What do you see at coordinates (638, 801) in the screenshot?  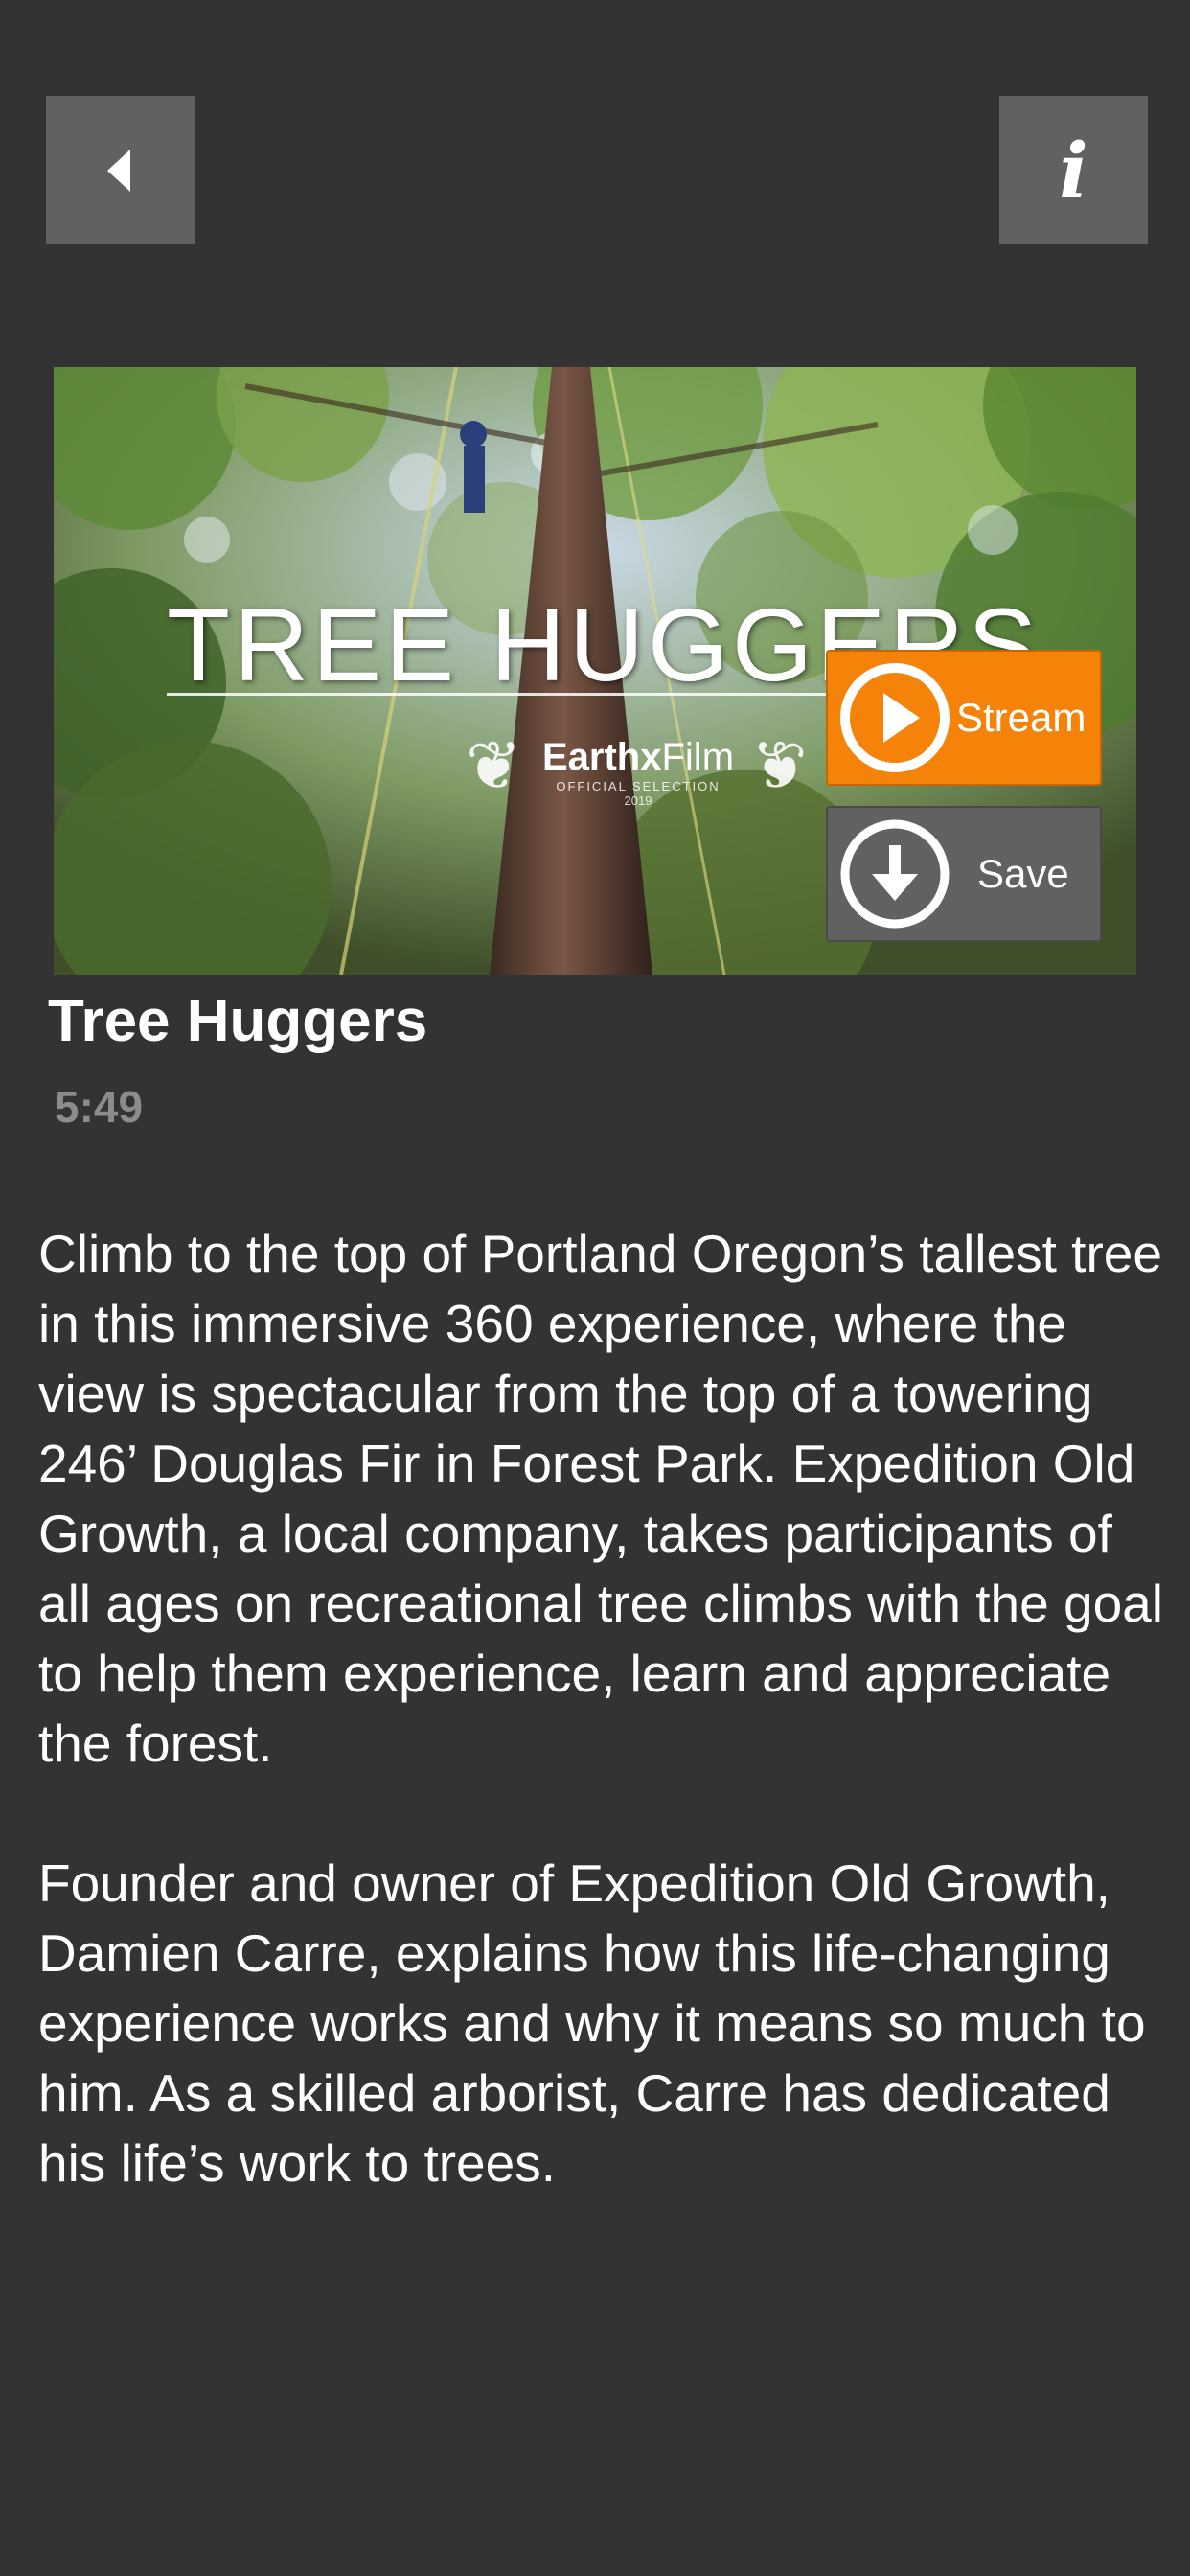 I see `festival-year: 2019` at bounding box center [638, 801].